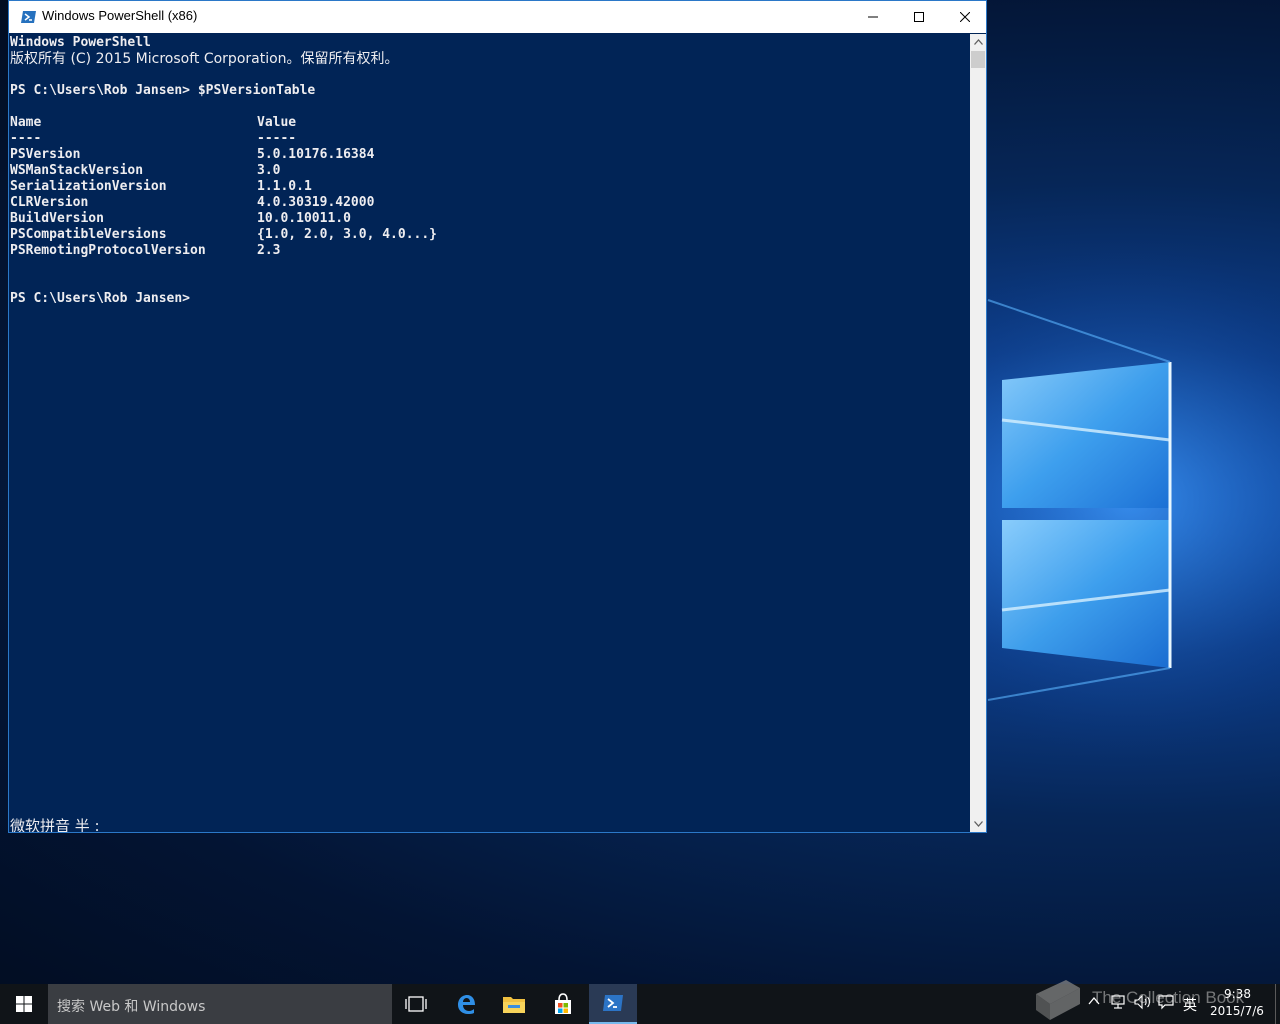 This screenshot has height=1024, width=1280. I want to click on taskbar-store-button, so click(563, 1004).